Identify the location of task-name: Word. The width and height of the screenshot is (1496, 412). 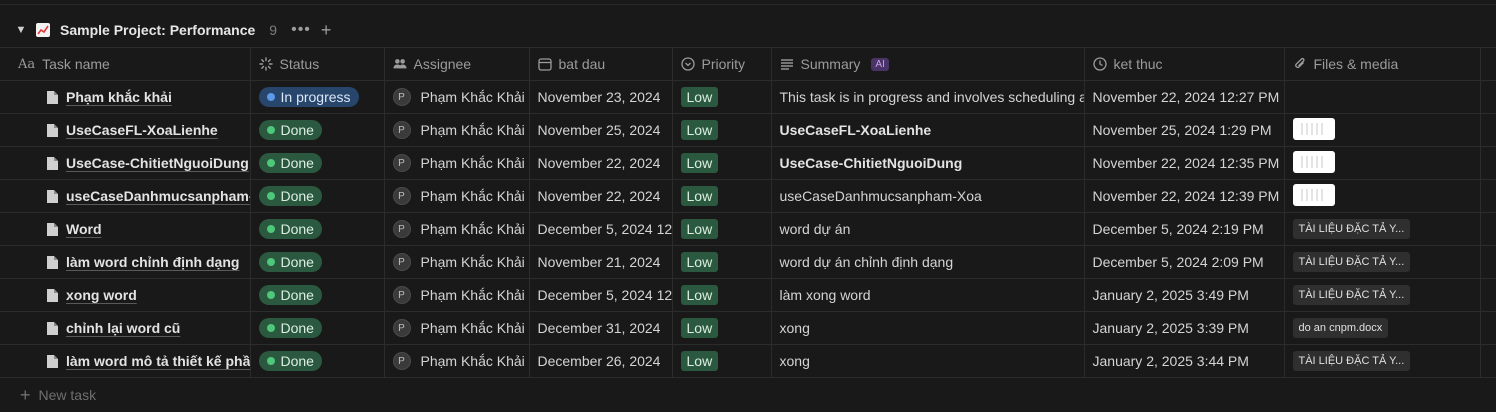
(84, 229).